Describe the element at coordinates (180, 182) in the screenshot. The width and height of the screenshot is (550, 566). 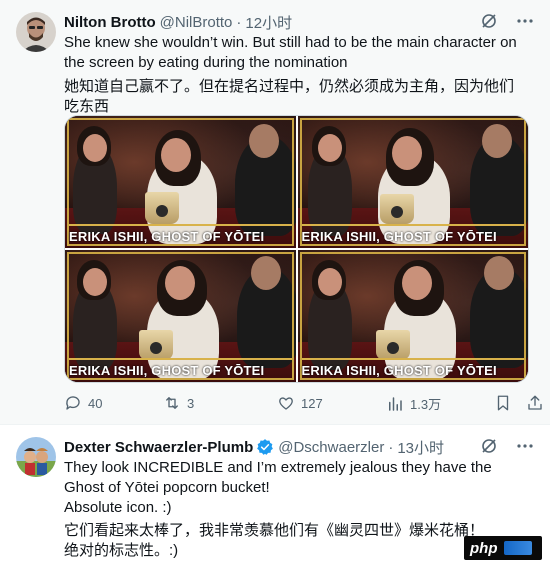
I see `media-image-1: ERIKA ISHII, GHOST OF YŌTEI` at that location.